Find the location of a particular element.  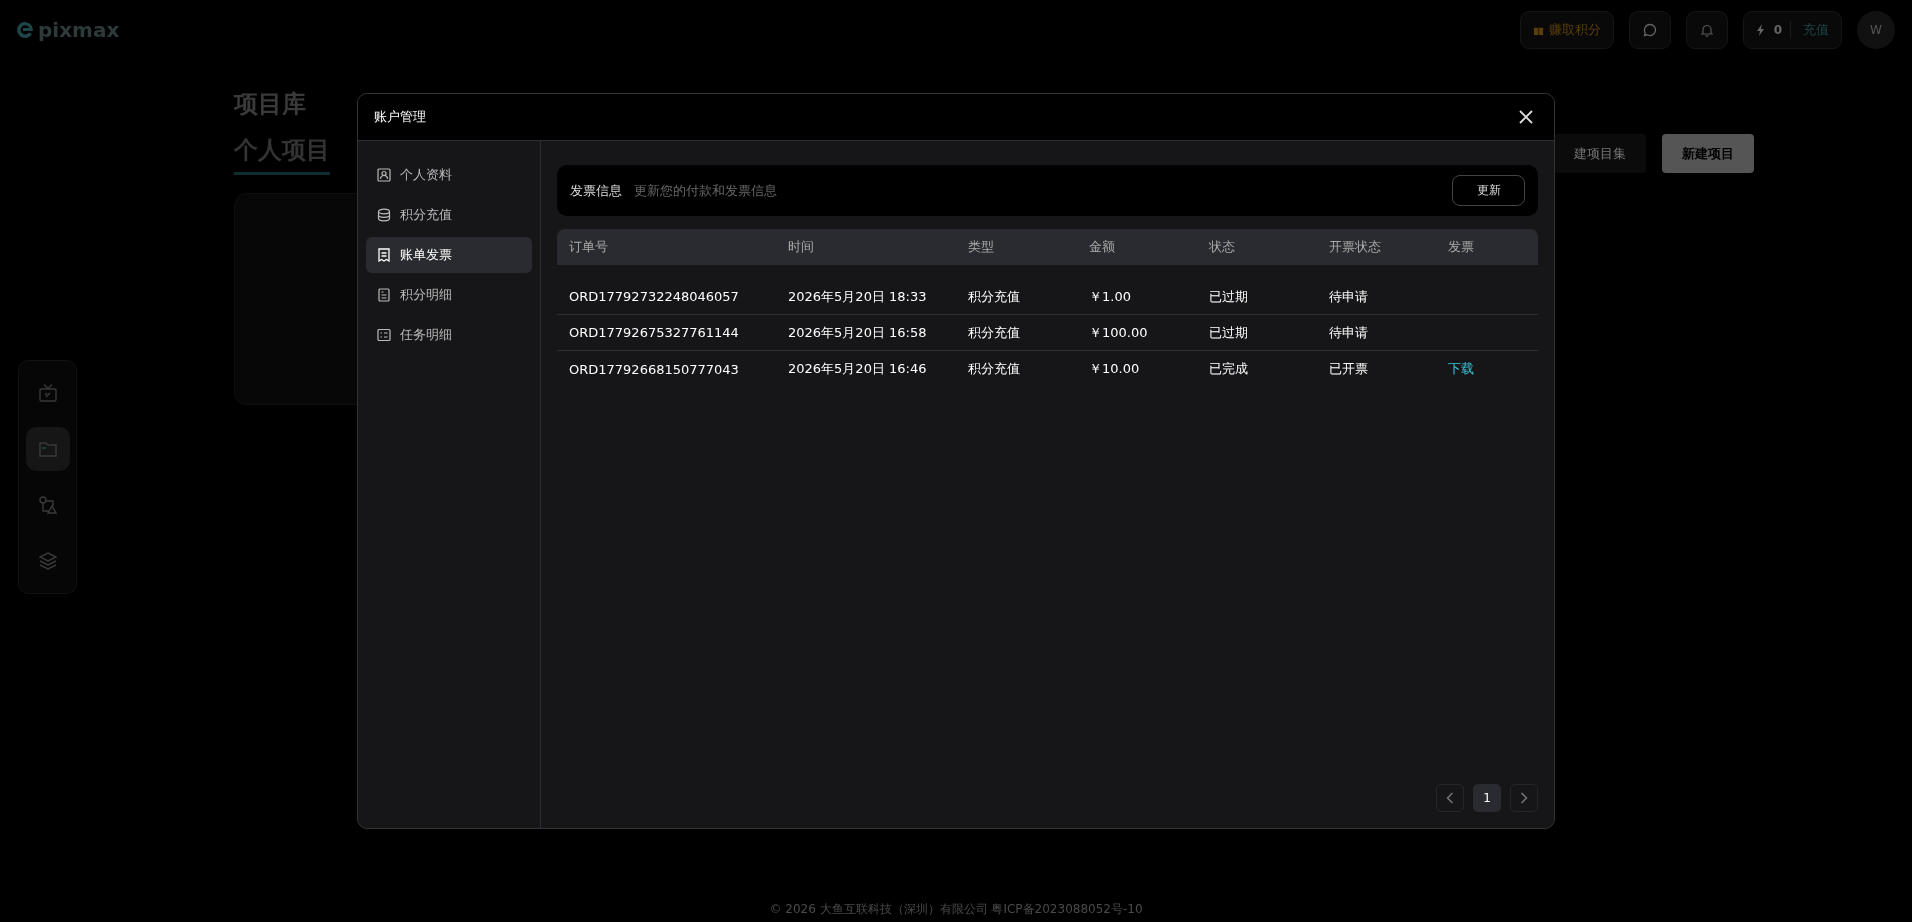

chat-icon is located at coordinates (1649, 30).